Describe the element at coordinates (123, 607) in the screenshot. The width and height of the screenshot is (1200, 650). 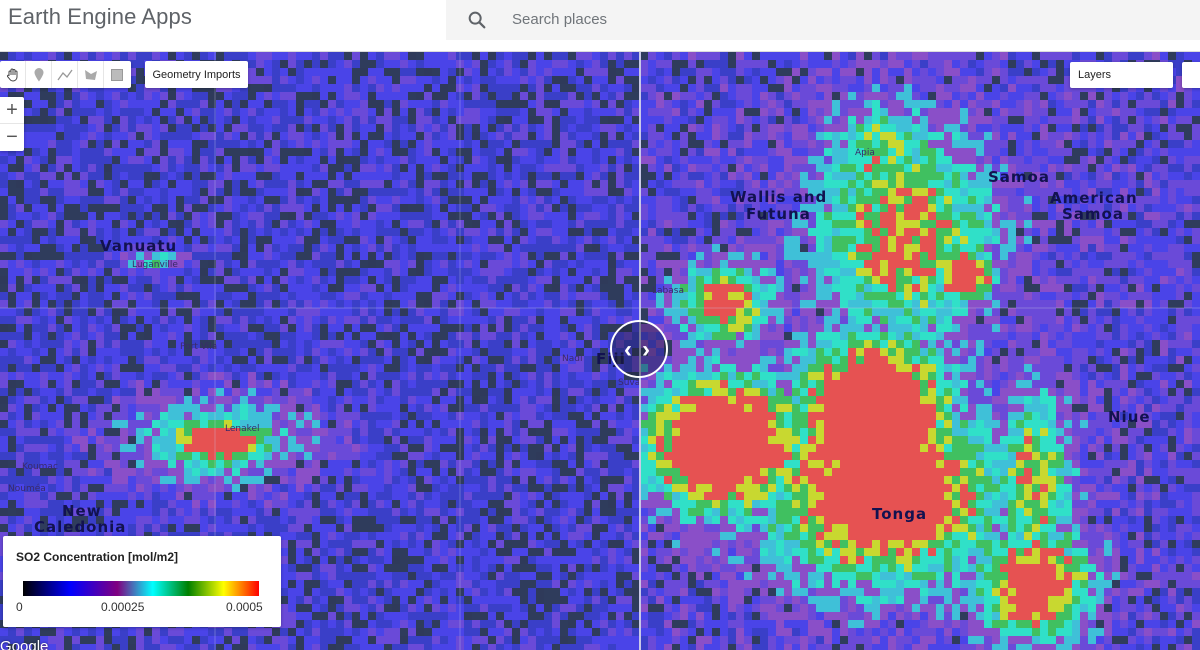
I see `legend-mid-label: 0.00025` at that location.